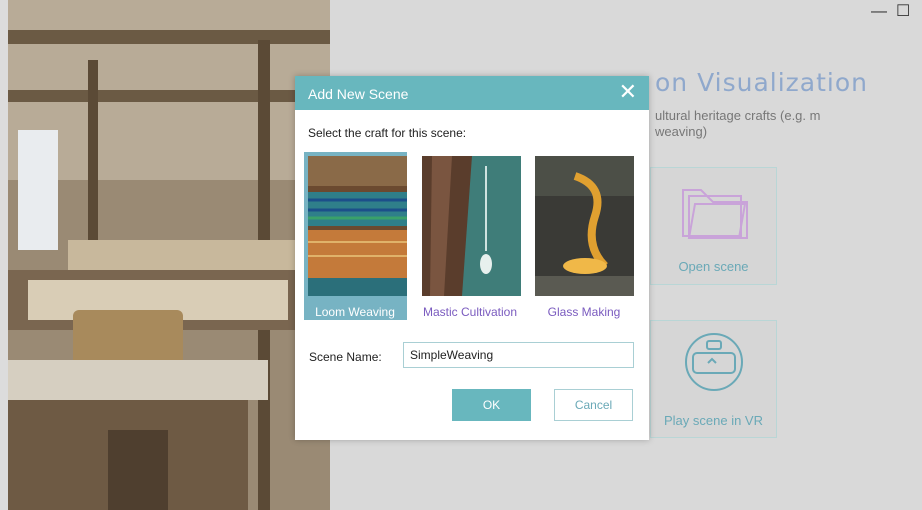  Describe the element at coordinates (472, 93) in the screenshot. I see `dialog-header: Add New Scene ✕` at that location.